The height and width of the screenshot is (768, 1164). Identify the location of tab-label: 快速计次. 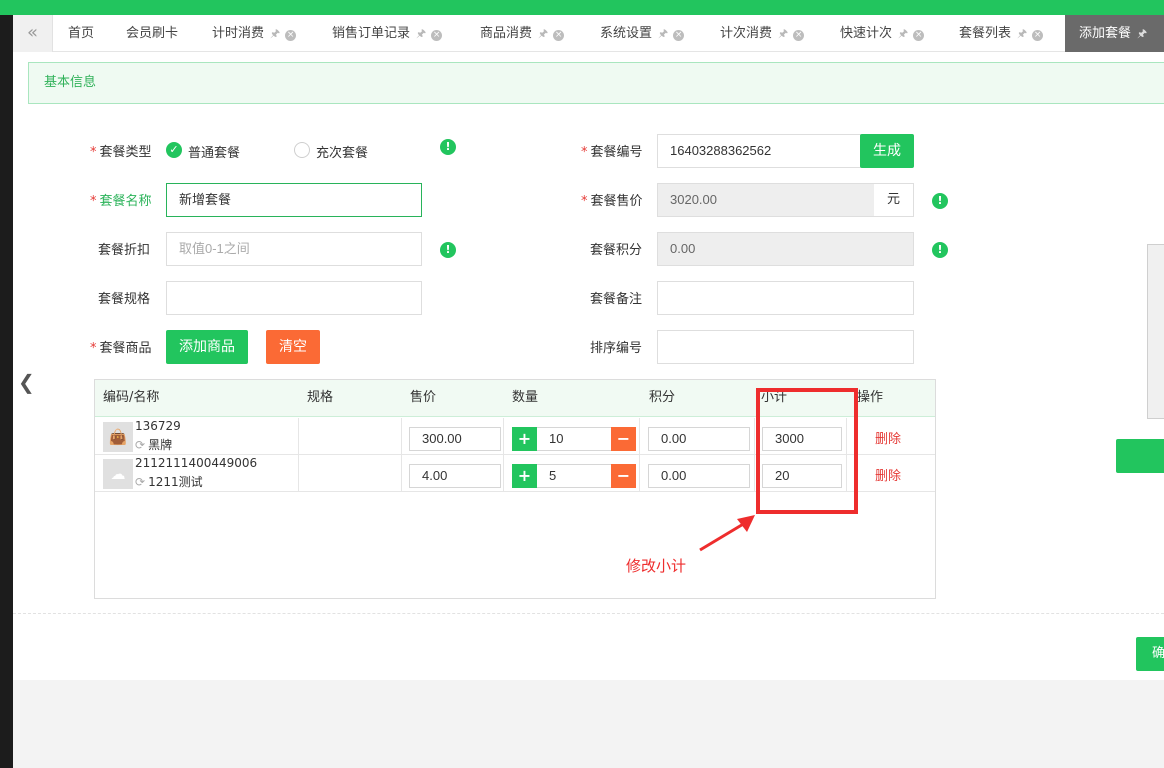
(866, 33).